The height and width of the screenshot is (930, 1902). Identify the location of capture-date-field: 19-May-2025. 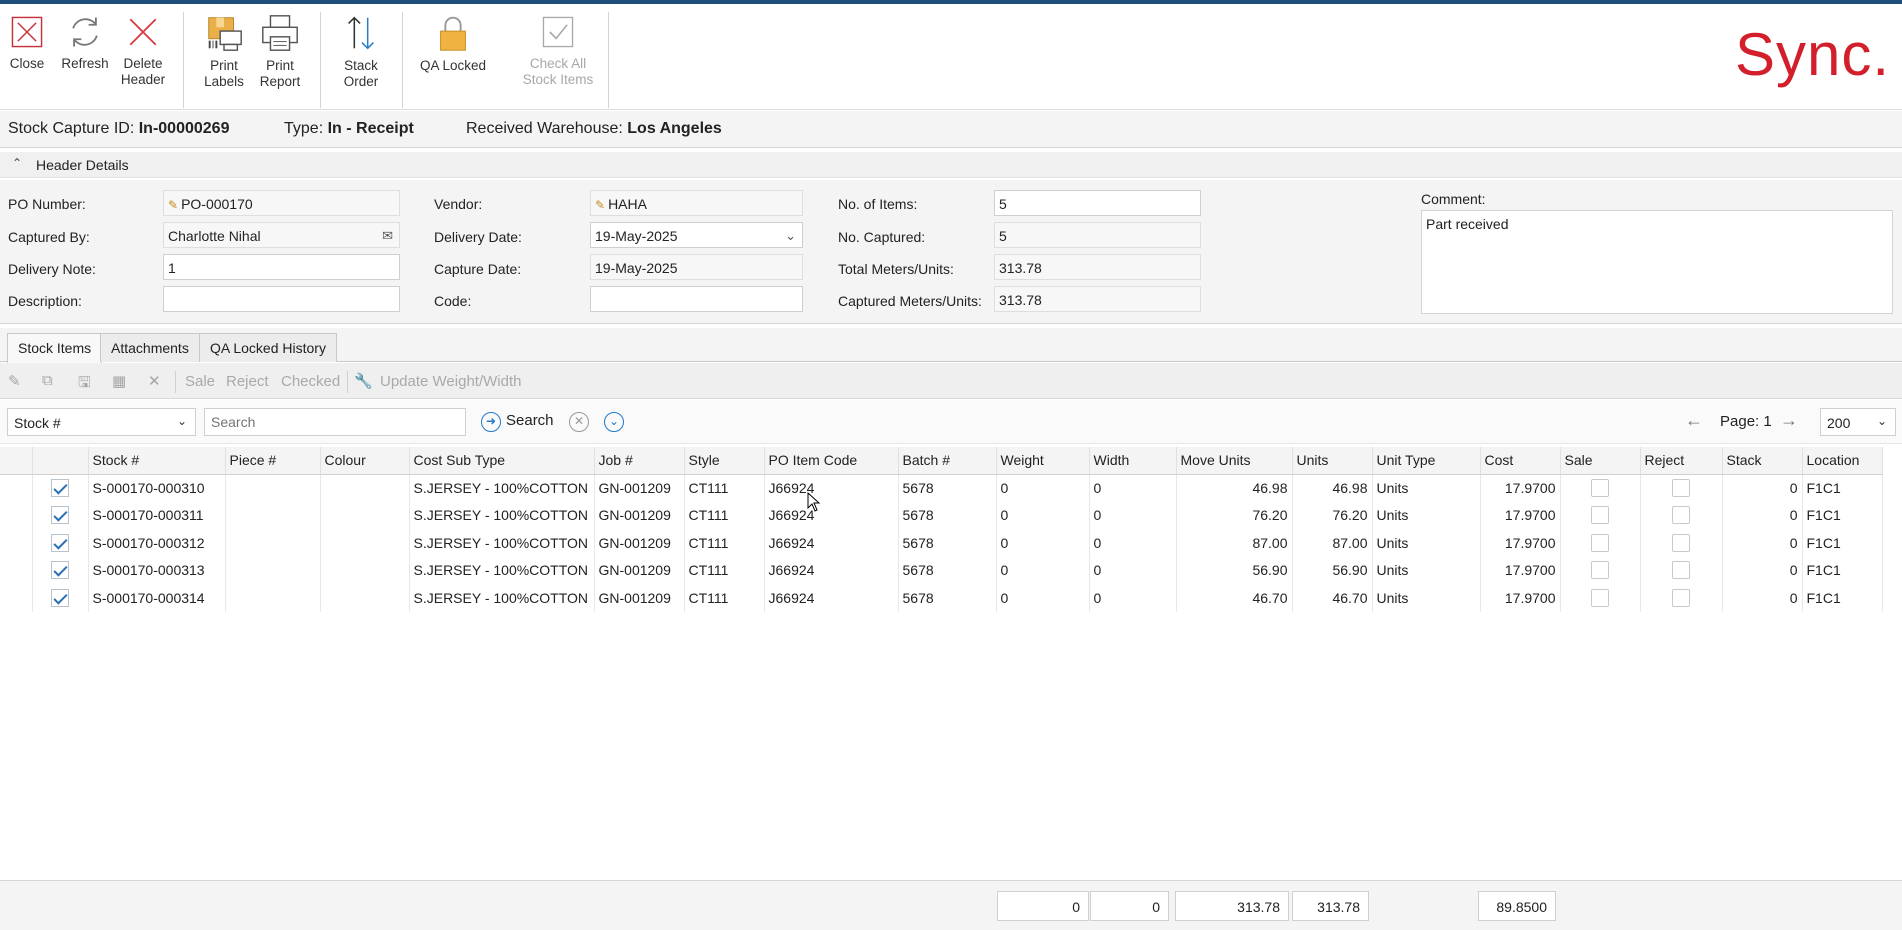
(696, 267).